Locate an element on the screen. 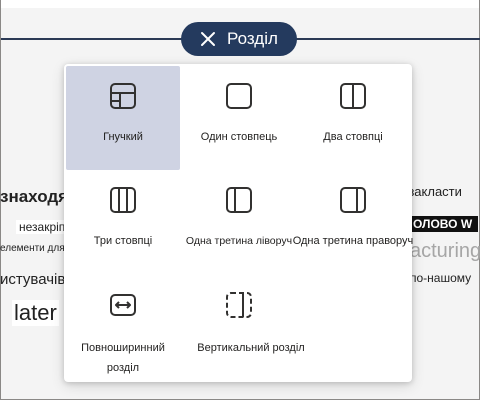 The height and width of the screenshot is (400, 480). bg-text-right-2: ОЛОВО W is located at coordinates (445, 224).